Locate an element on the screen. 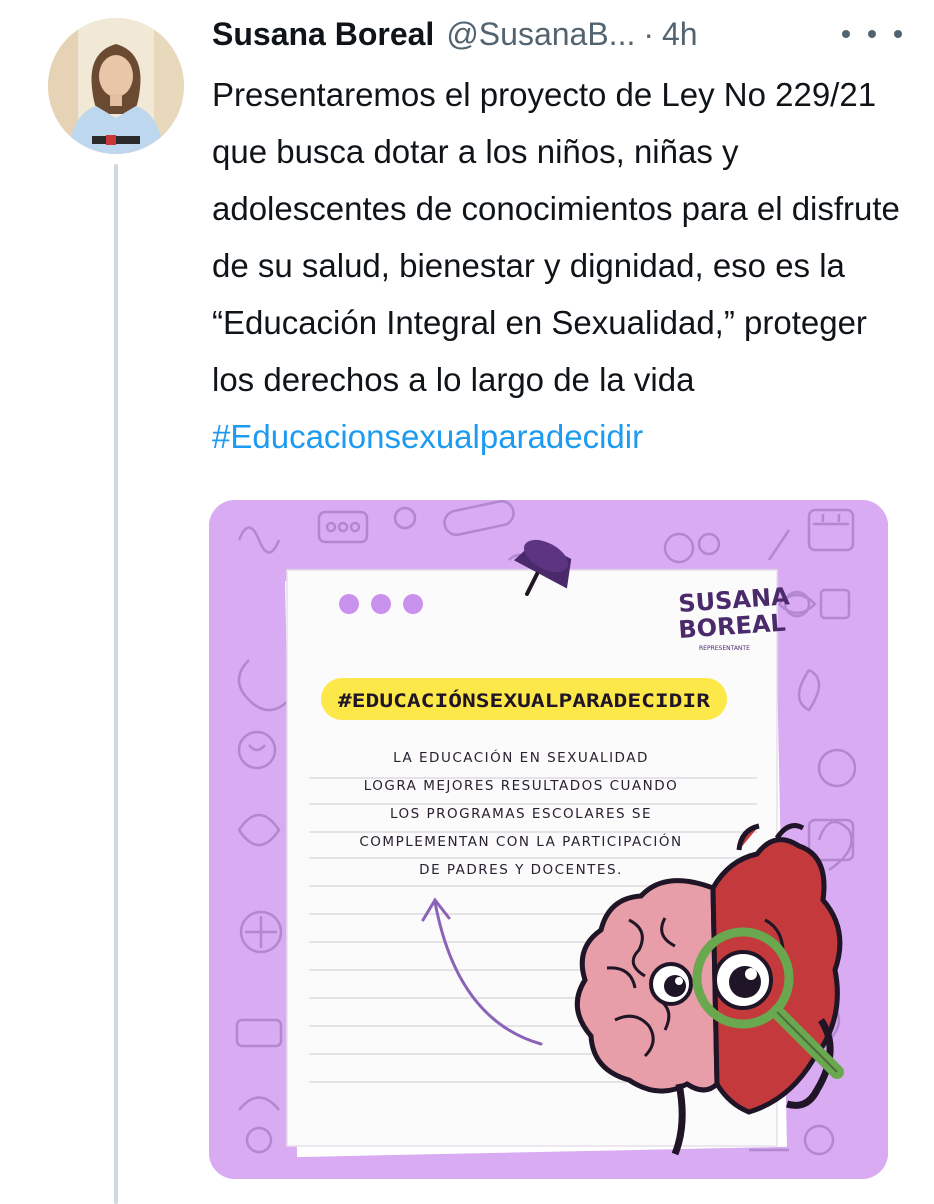 This screenshot has height=1204, width=934. media-body-line: LOS PROGRAMAS ESCOLARES SE is located at coordinates (521, 814).